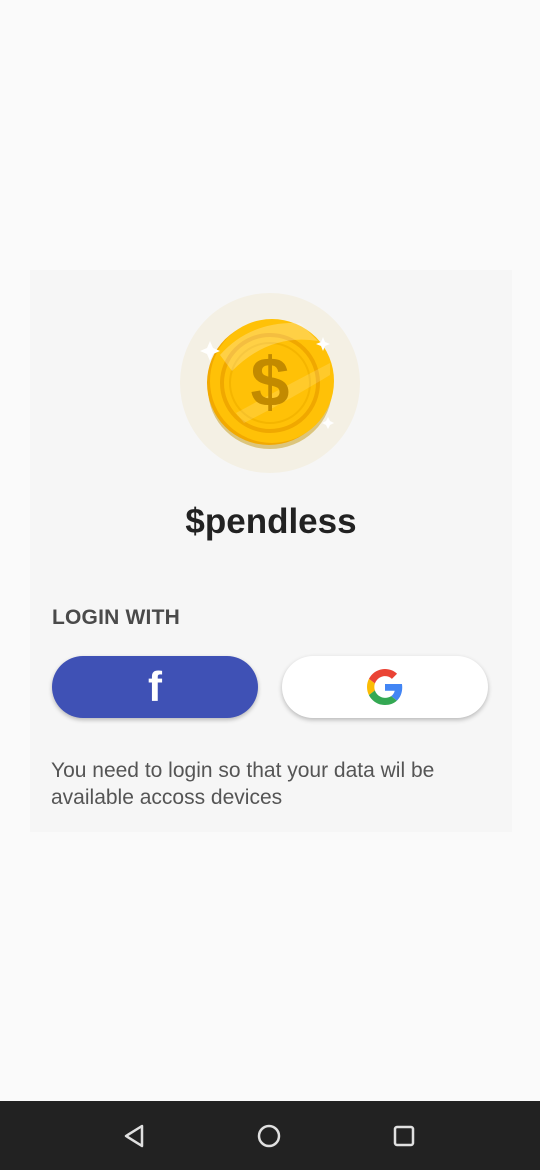 The width and height of the screenshot is (540, 1170). I want to click on app-logo: $, so click(270, 383).